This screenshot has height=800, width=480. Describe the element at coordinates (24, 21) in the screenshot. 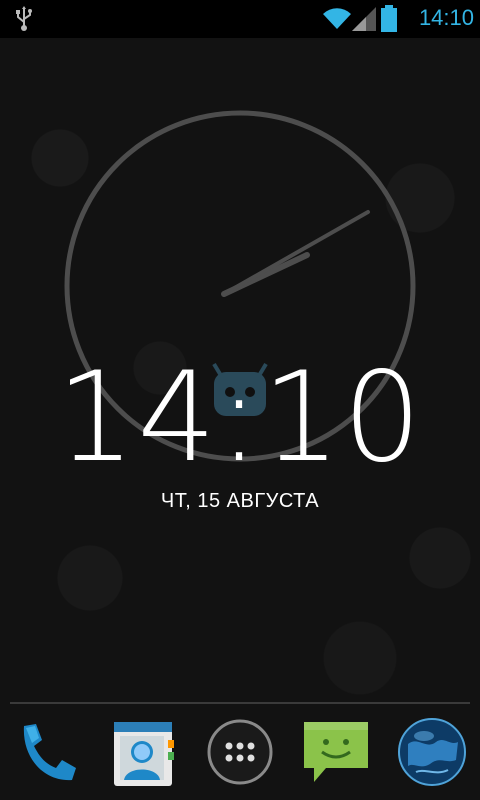

I see `usb-icon` at that location.